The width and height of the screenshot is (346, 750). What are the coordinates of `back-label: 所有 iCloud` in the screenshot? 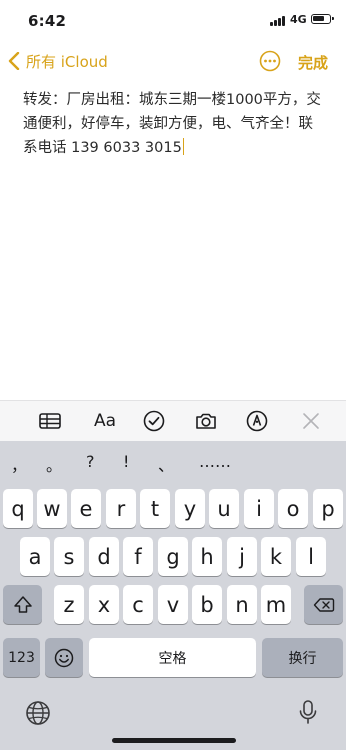 It's located at (67, 61).